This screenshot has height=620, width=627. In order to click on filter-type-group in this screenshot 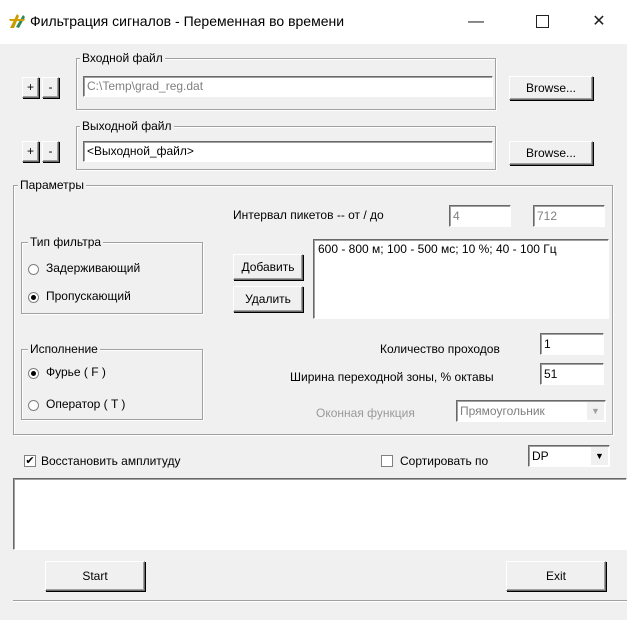, I will do `click(112, 278)`.